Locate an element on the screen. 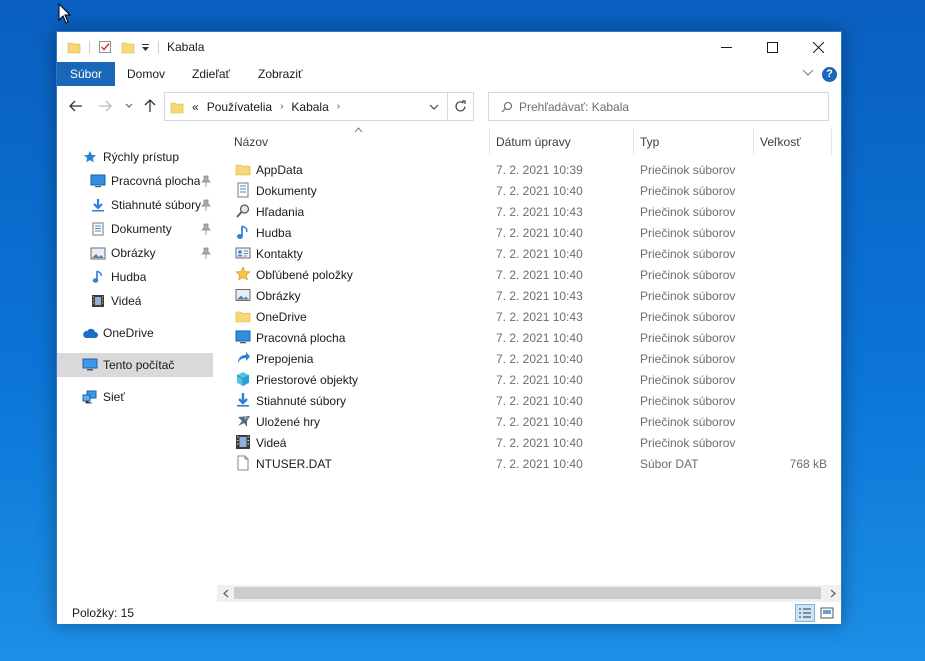 The height and width of the screenshot is (661, 925). desktop-icon is located at coordinates (98, 181).